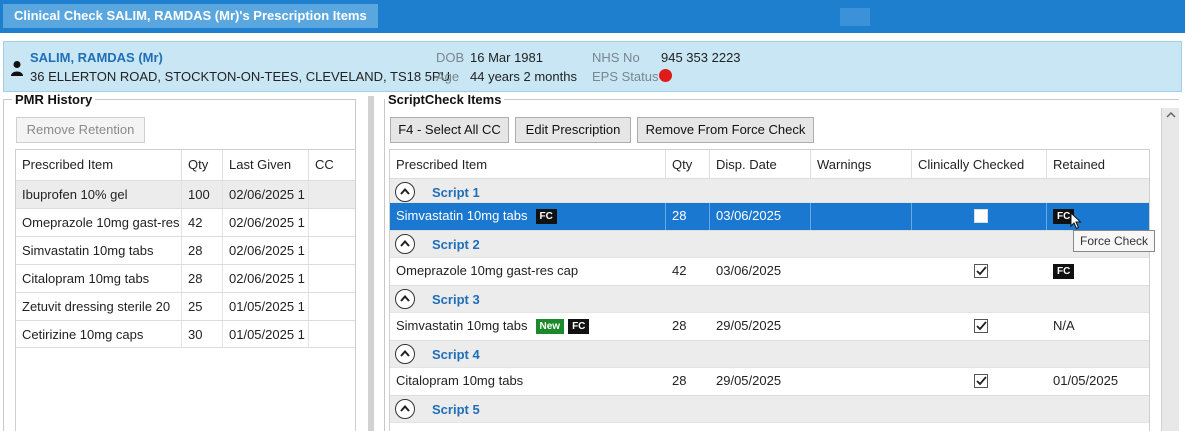 The height and width of the screenshot is (431, 1185). What do you see at coordinates (99, 250) in the screenshot?
I see `cell-item: Simvastatin 10mg tabs` at bounding box center [99, 250].